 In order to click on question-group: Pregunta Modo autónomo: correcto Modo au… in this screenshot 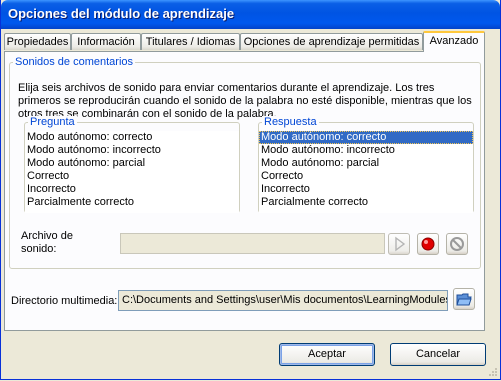, I will do `click(132, 164)`.